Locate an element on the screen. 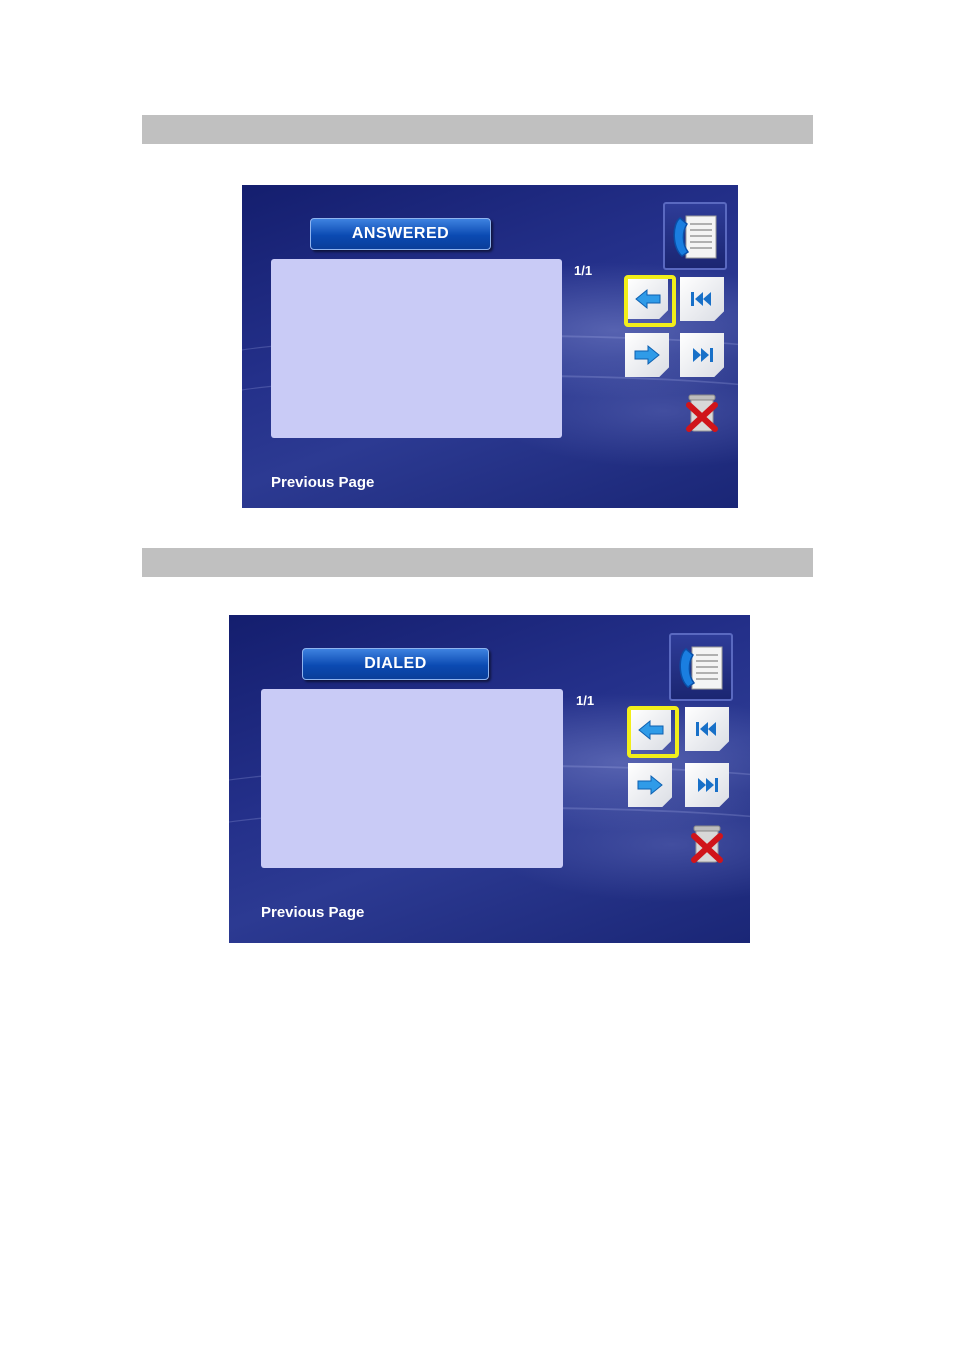  answered-title-button: ANSWERED is located at coordinates (400, 234).